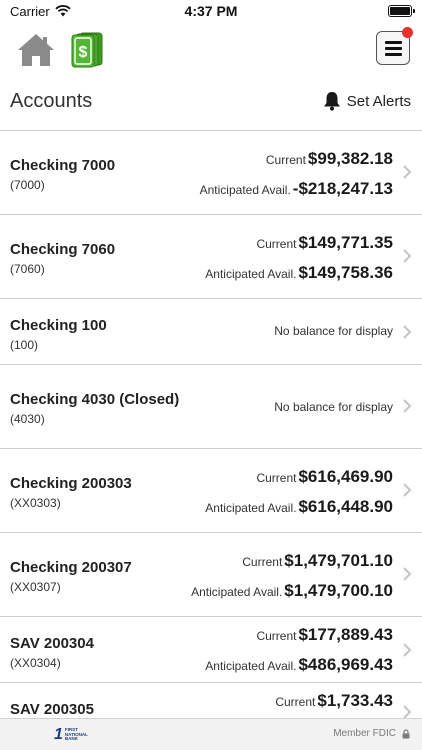  Describe the element at coordinates (35, 663) in the screenshot. I see `account-number: (XX0304)` at that location.